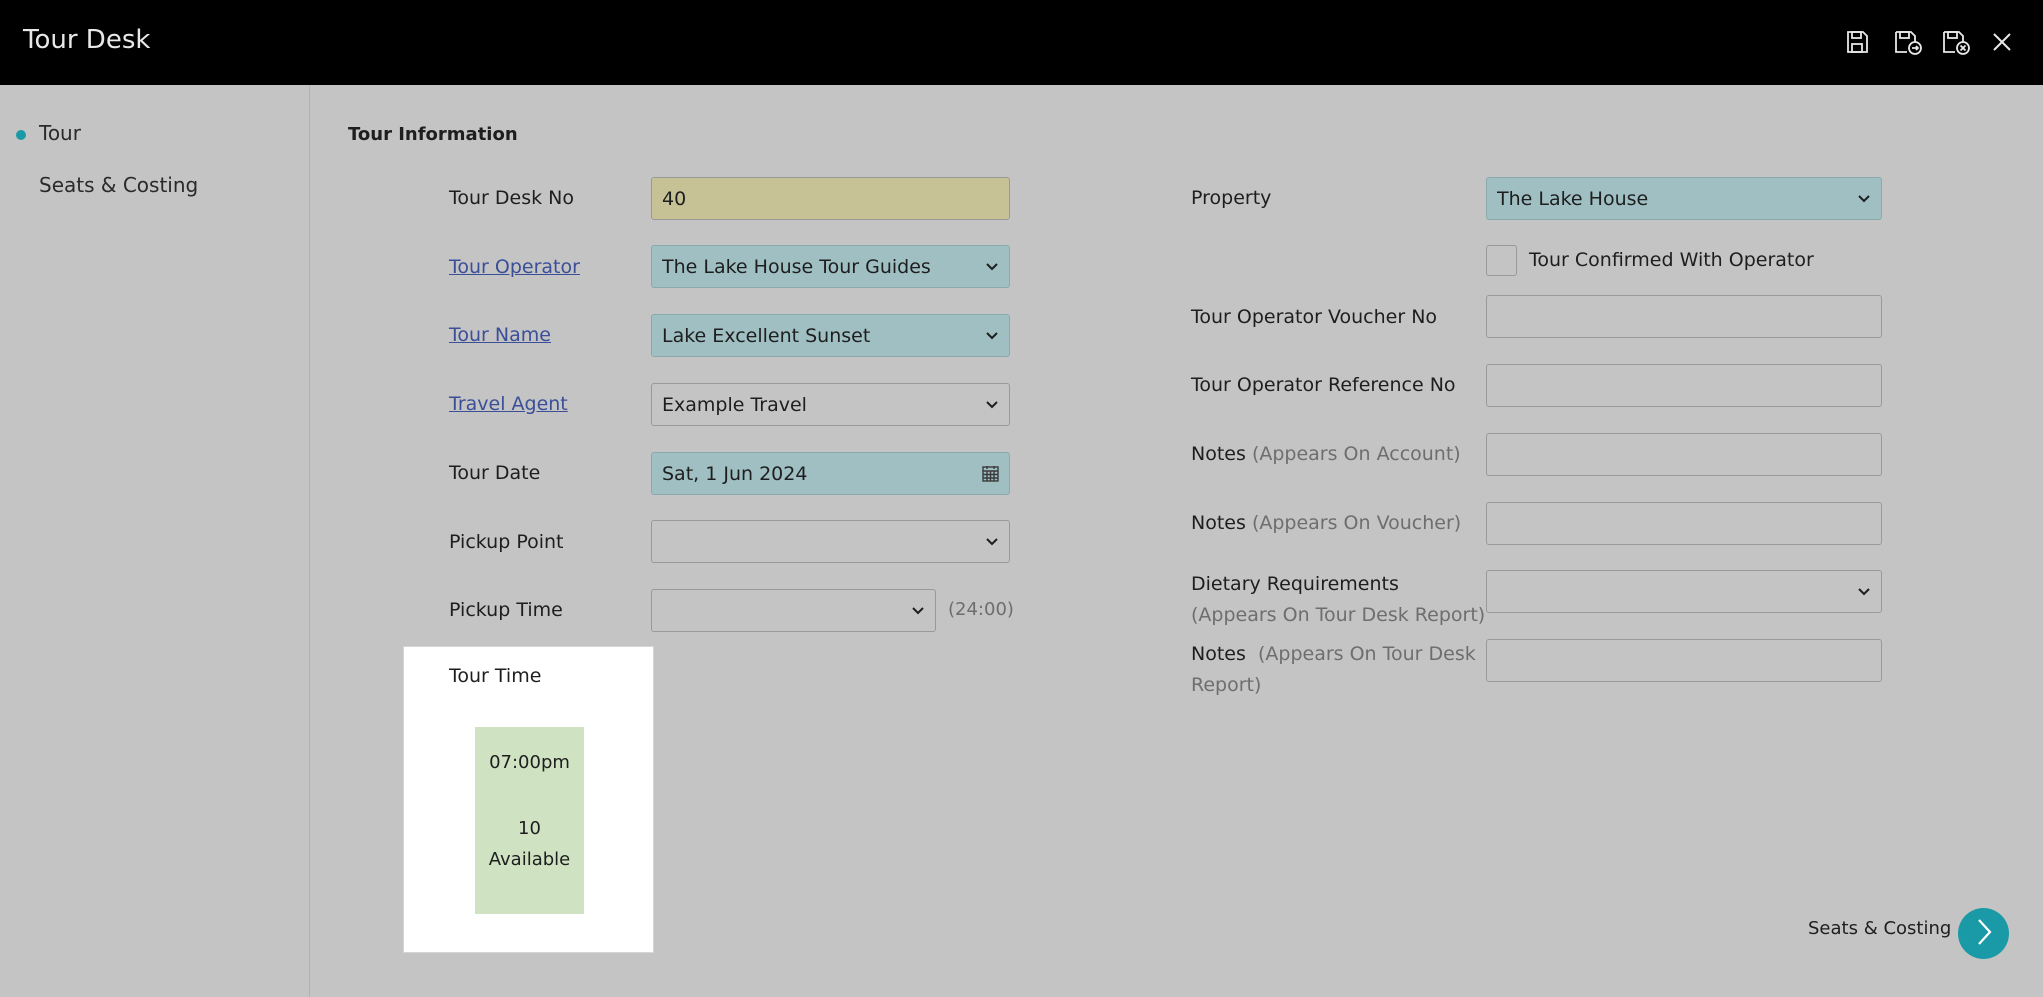 This screenshot has width=2043, height=997. I want to click on tour-time-label: Tour Time, so click(495, 676).